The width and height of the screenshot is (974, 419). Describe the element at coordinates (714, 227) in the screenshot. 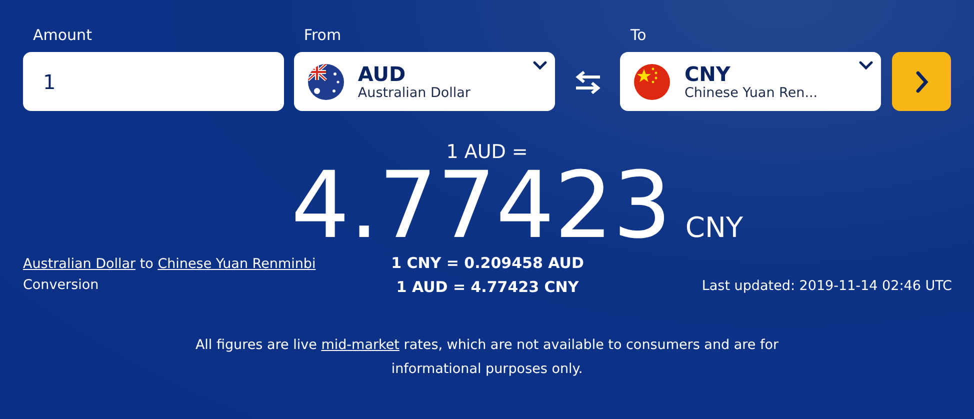

I see `currency-unit: CNY` at that location.